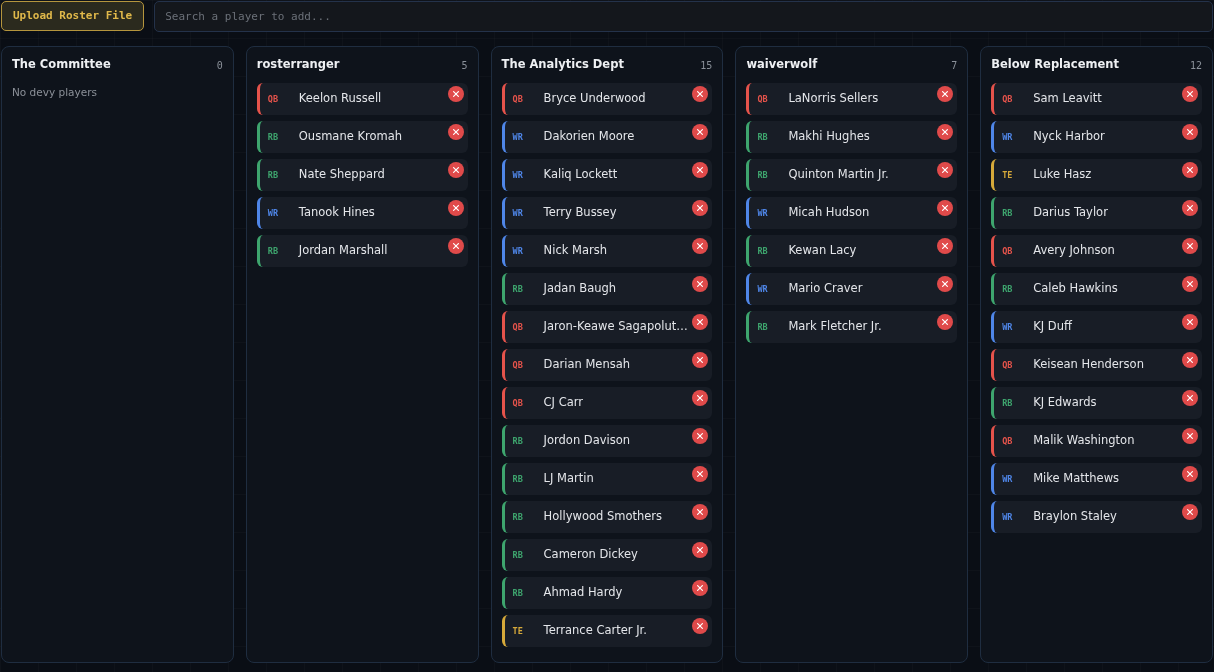  What do you see at coordinates (607, 365) in the screenshot?
I see `player-card: QB Darian Mensah` at bounding box center [607, 365].